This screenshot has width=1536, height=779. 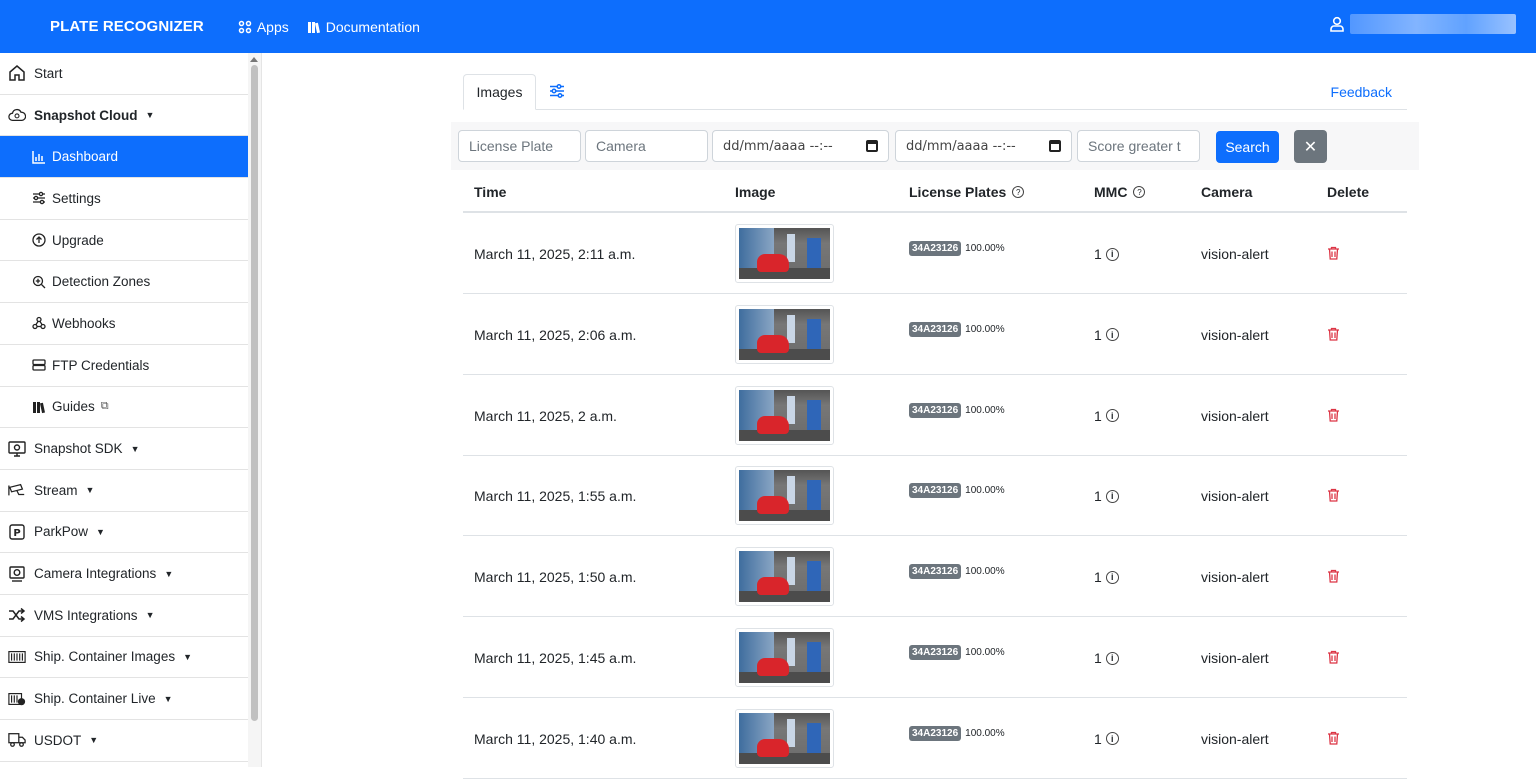 What do you see at coordinates (985, 248) in the screenshot?
I see `plate-score: 100.00%` at bounding box center [985, 248].